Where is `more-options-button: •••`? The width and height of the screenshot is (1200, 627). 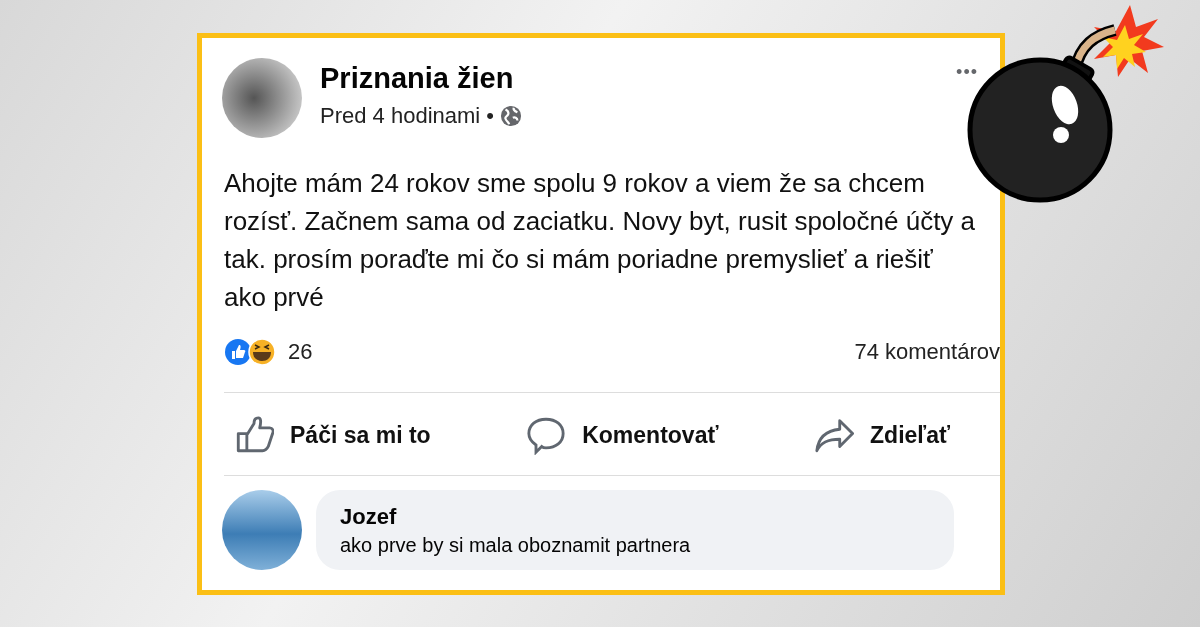
more-options-button: ••• is located at coordinates (967, 72).